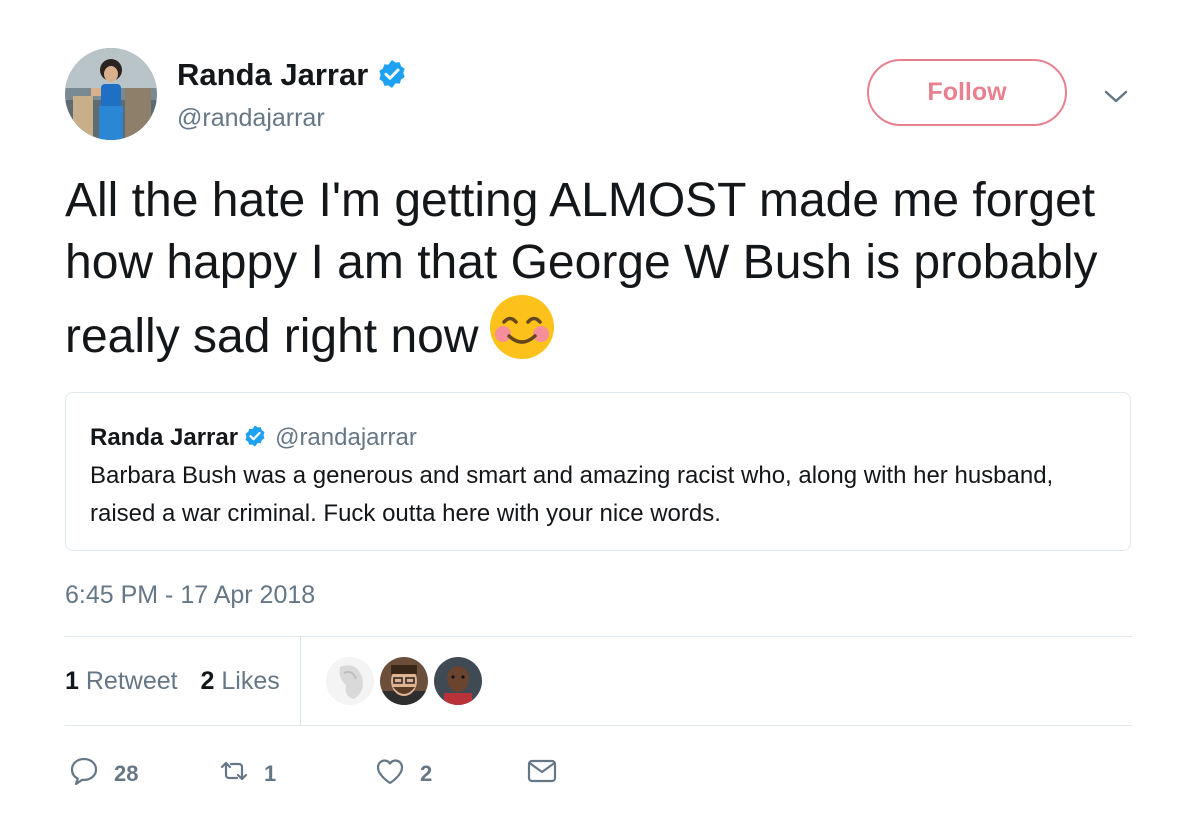 The height and width of the screenshot is (834, 1200). Describe the element at coordinates (84, 774) in the screenshot. I see `reply-icon` at that location.